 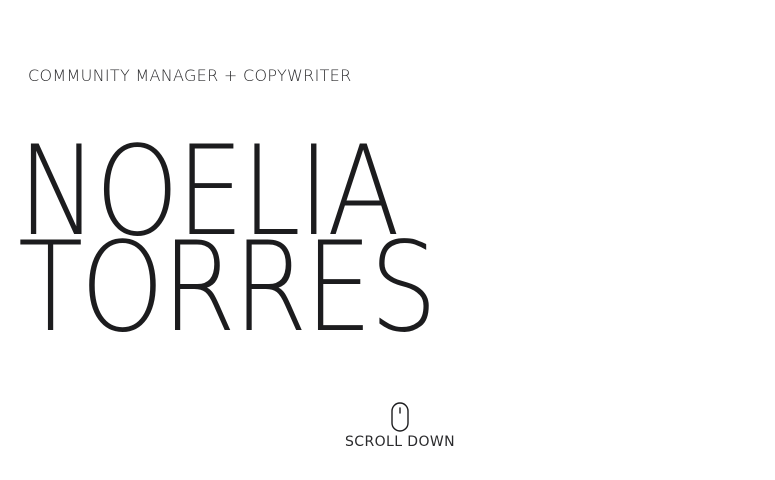 What do you see at coordinates (400, 442) in the screenshot?
I see `scroll-down-label: SCROLL DOWN` at bounding box center [400, 442].